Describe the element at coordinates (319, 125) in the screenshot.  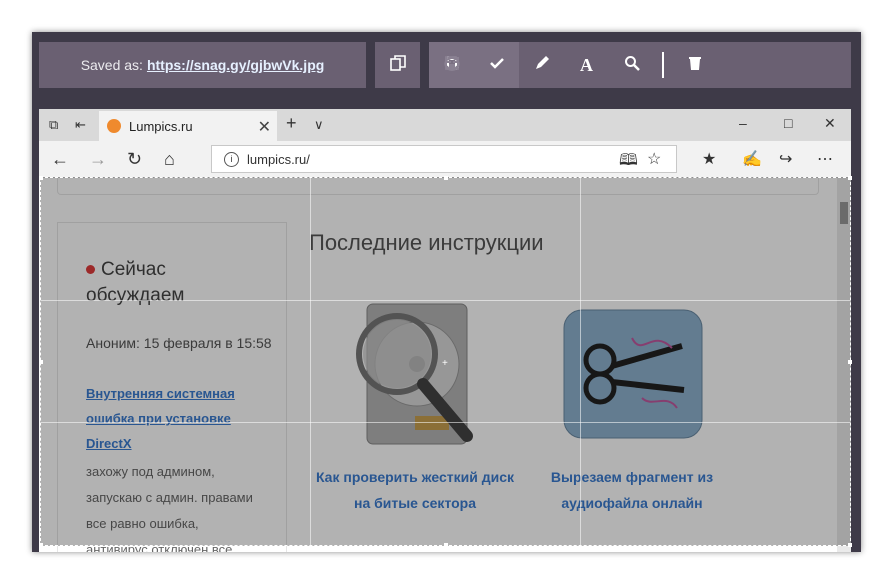
I see `tab-list-chevron-icon: ∨` at that location.